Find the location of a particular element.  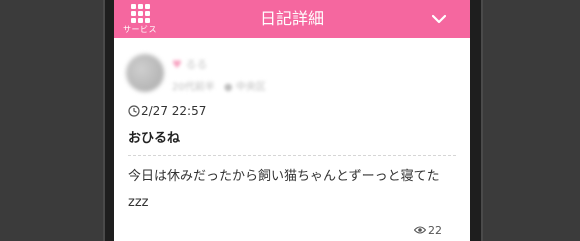

eye-icon is located at coordinates (420, 230).